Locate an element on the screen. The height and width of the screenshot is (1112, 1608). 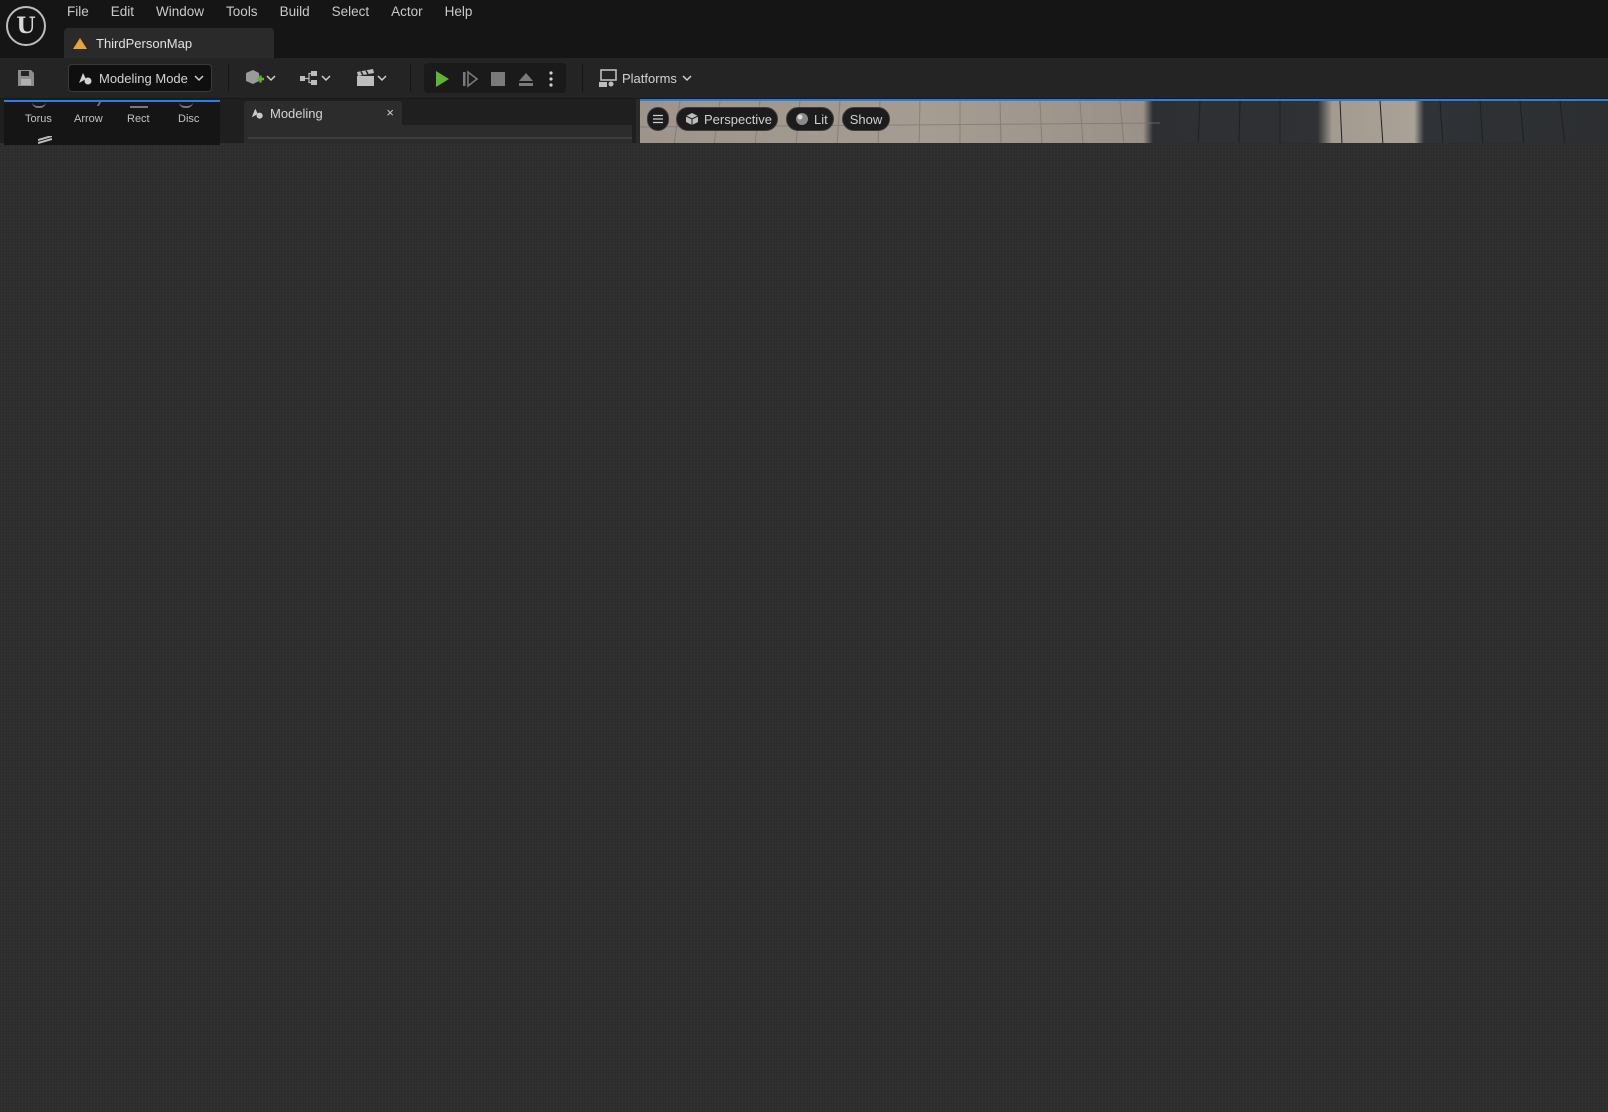
play-controls is located at coordinates (495, 78).